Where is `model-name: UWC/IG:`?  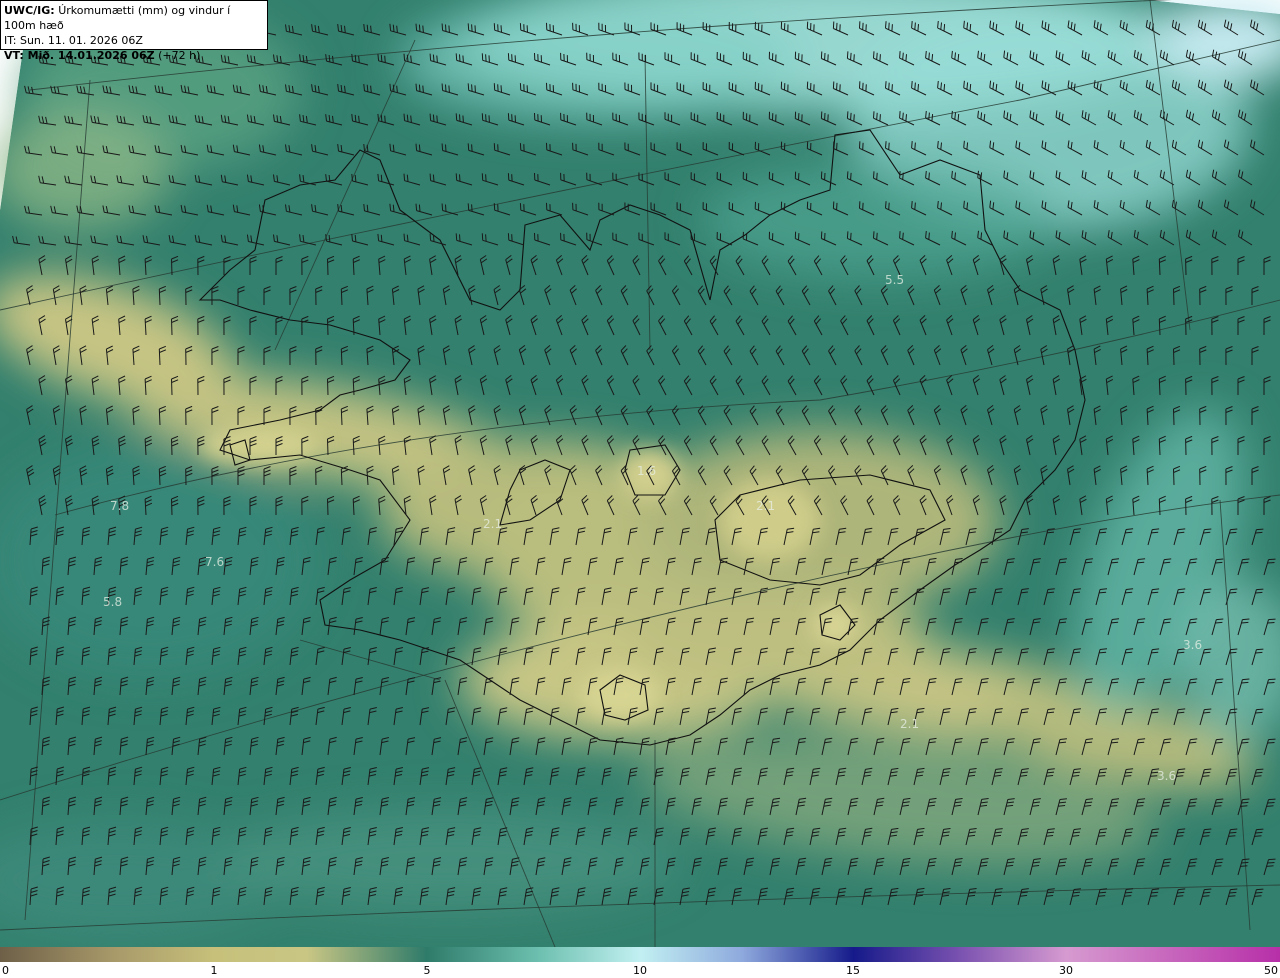 model-name: UWC/IG: is located at coordinates (29, 10).